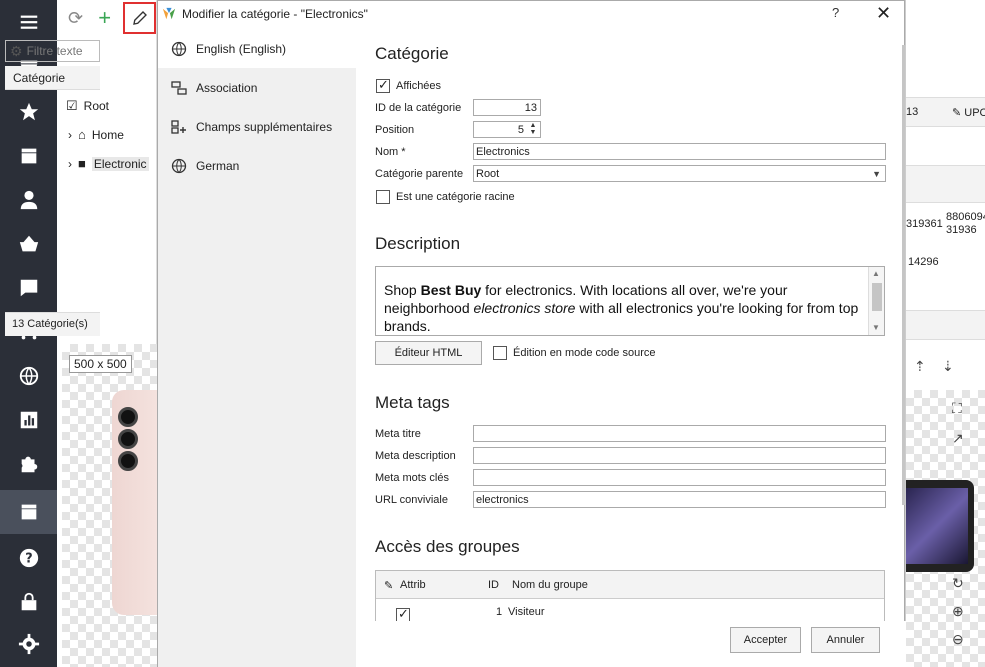 The height and width of the screenshot is (667, 985). Describe the element at coordinates (28, 288) in the screenshot. I see `comment-icon` at that location.